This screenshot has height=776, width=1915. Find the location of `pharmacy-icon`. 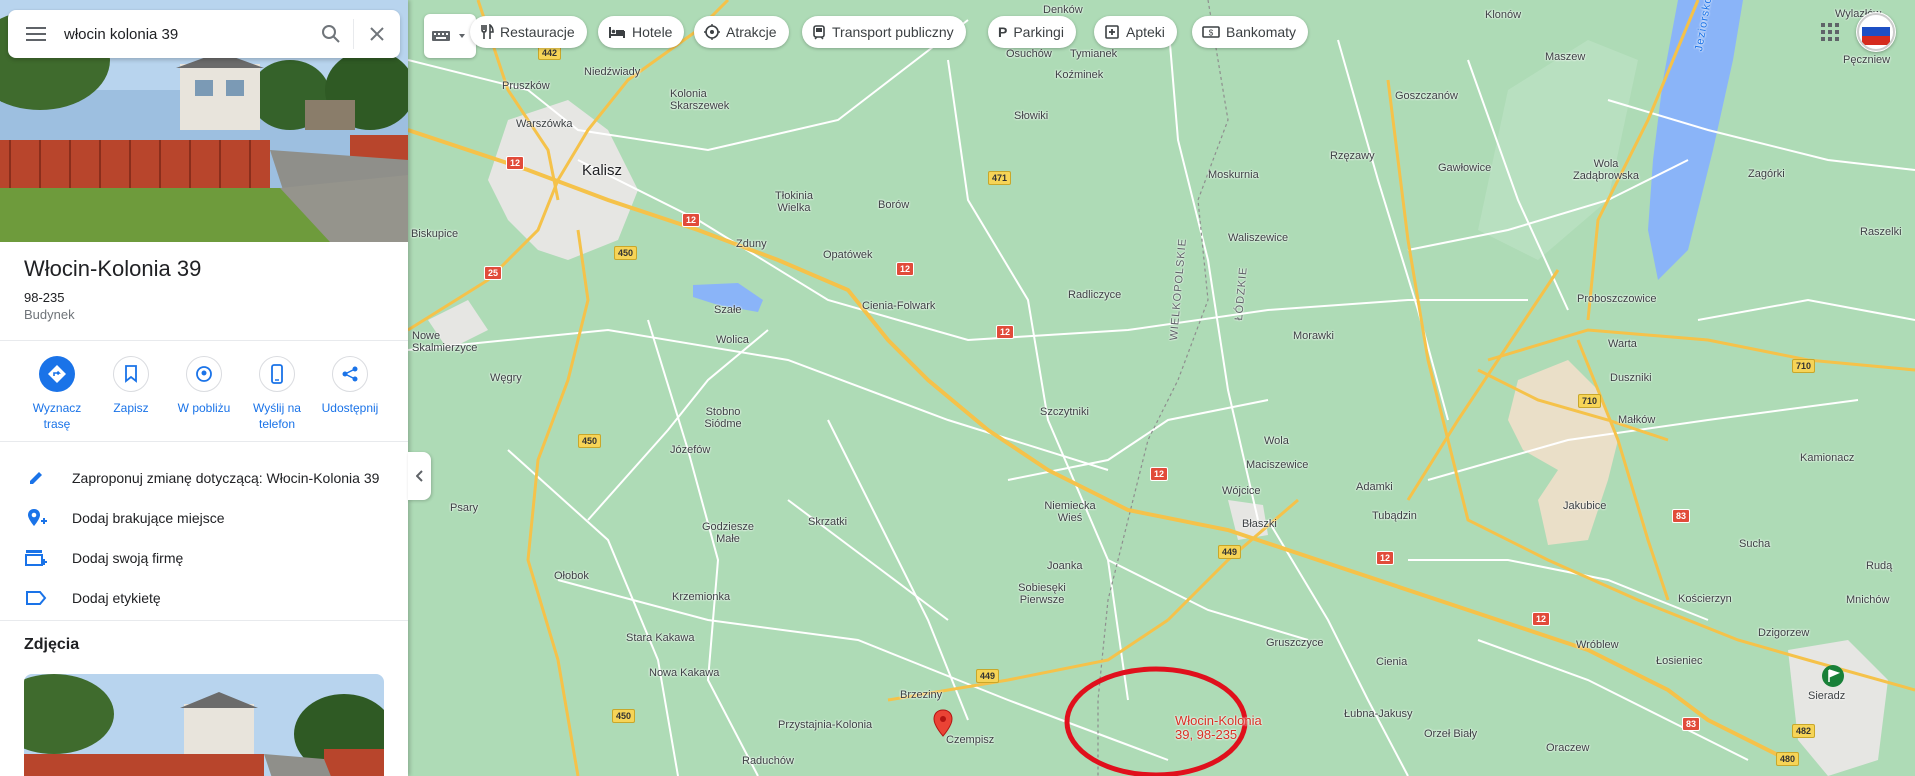

pharmacy-icon is located at coordinates (1112, 32).